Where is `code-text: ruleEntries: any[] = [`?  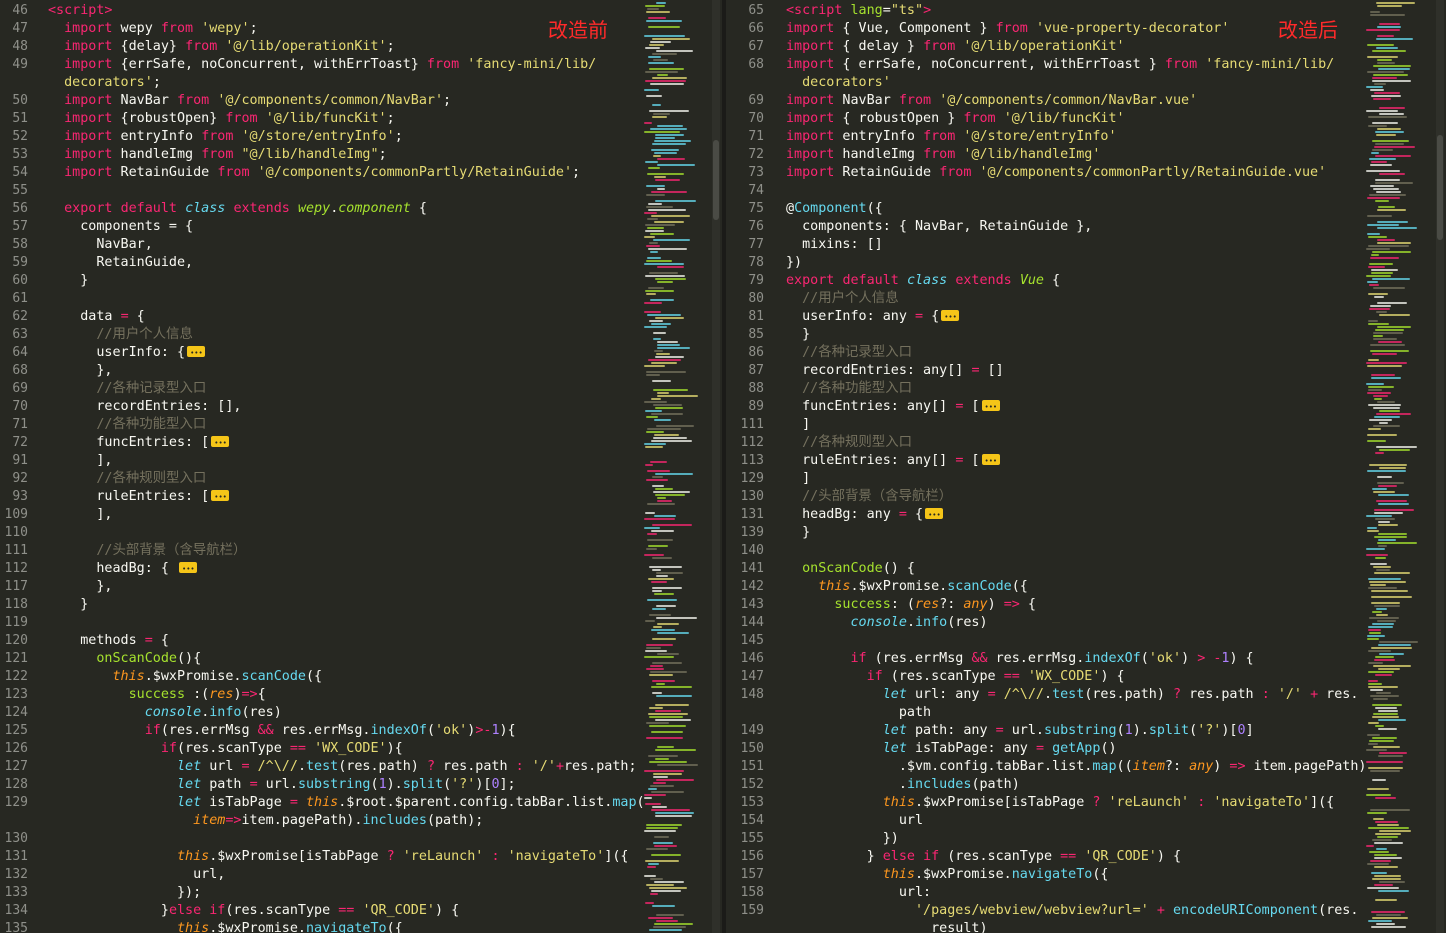
code-text: ruleEntries: any[] = [ is located at coordinates (893, 461).